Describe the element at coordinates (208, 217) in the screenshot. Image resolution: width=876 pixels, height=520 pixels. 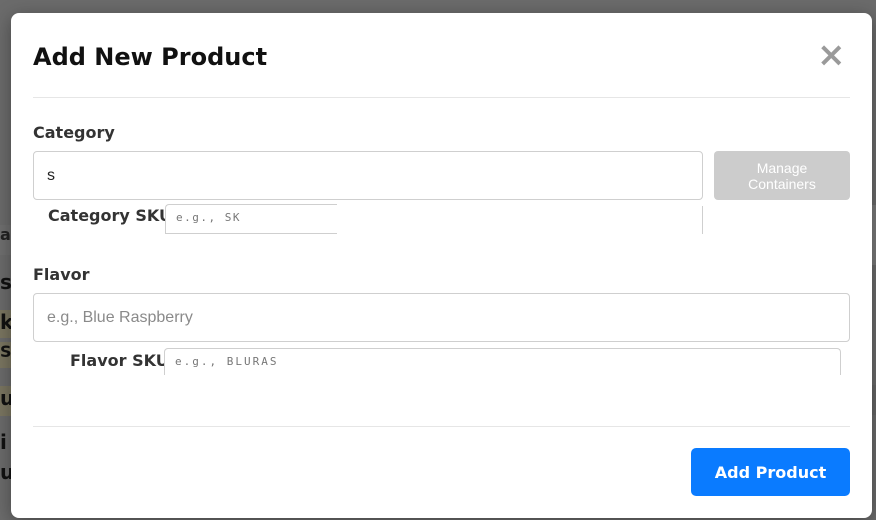
I see `category-sku-placeholder: e.g., SK` at that location.